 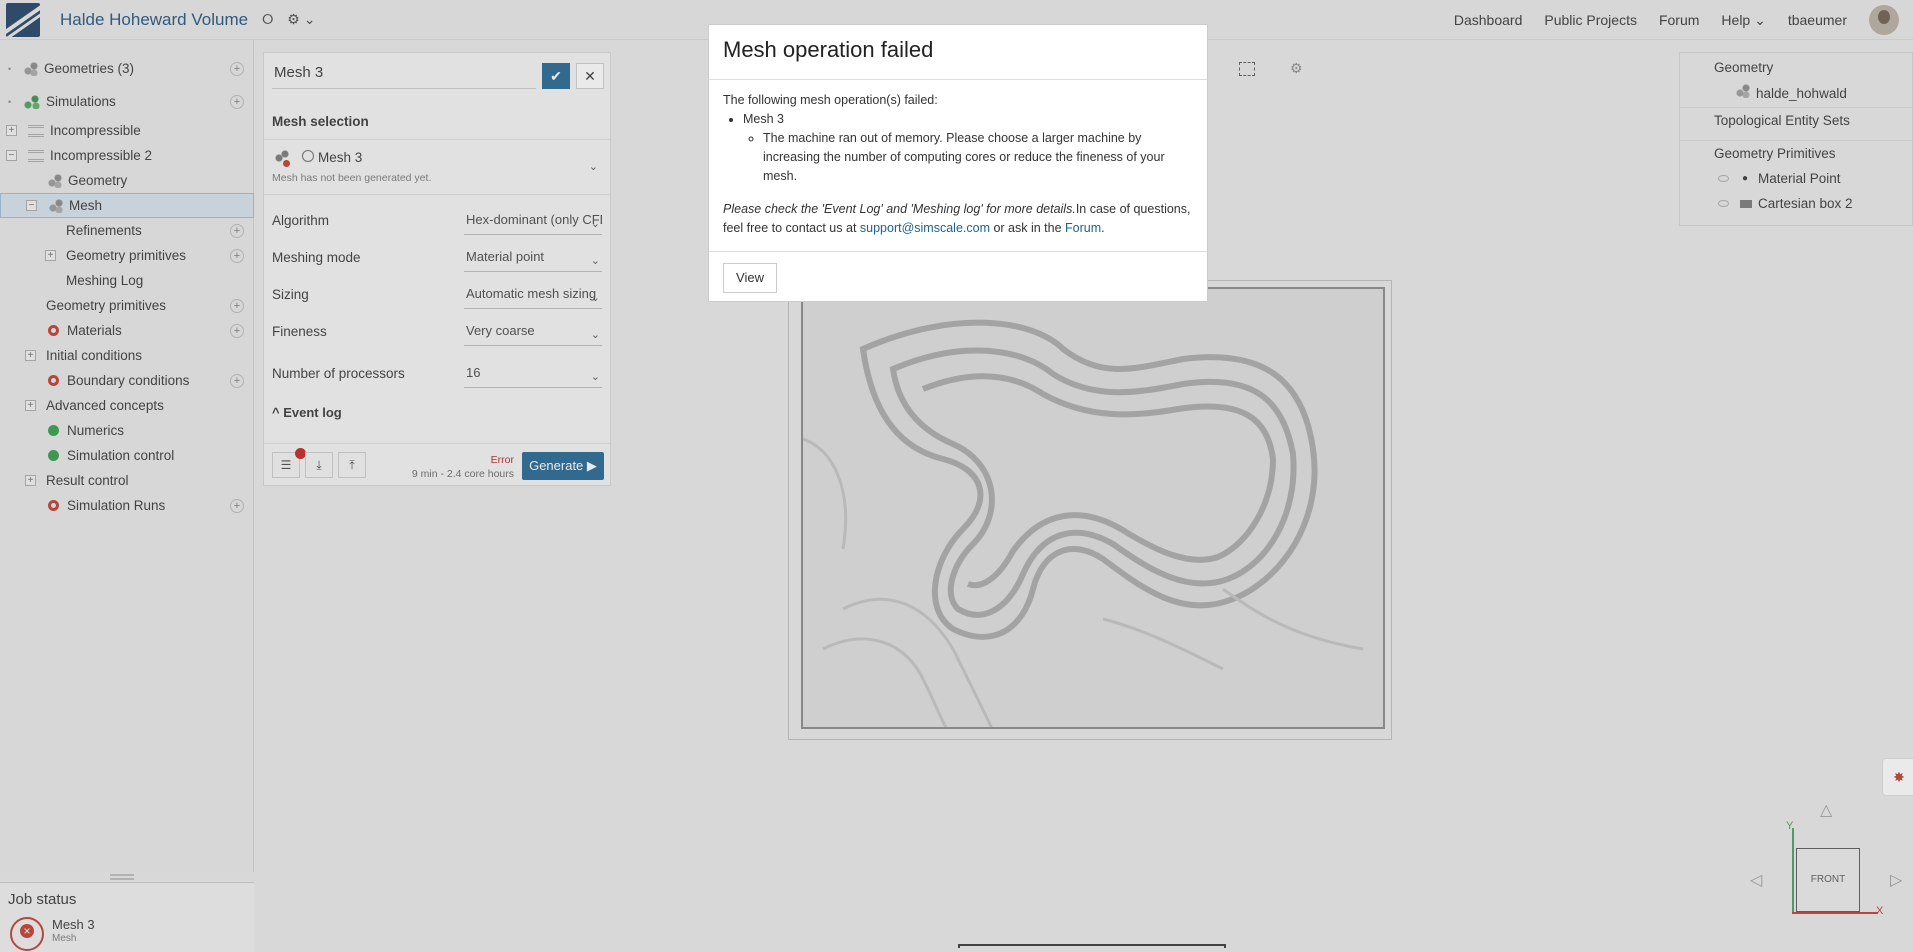 I want to click on help-note-end: ., so click(x=1103, y=228).